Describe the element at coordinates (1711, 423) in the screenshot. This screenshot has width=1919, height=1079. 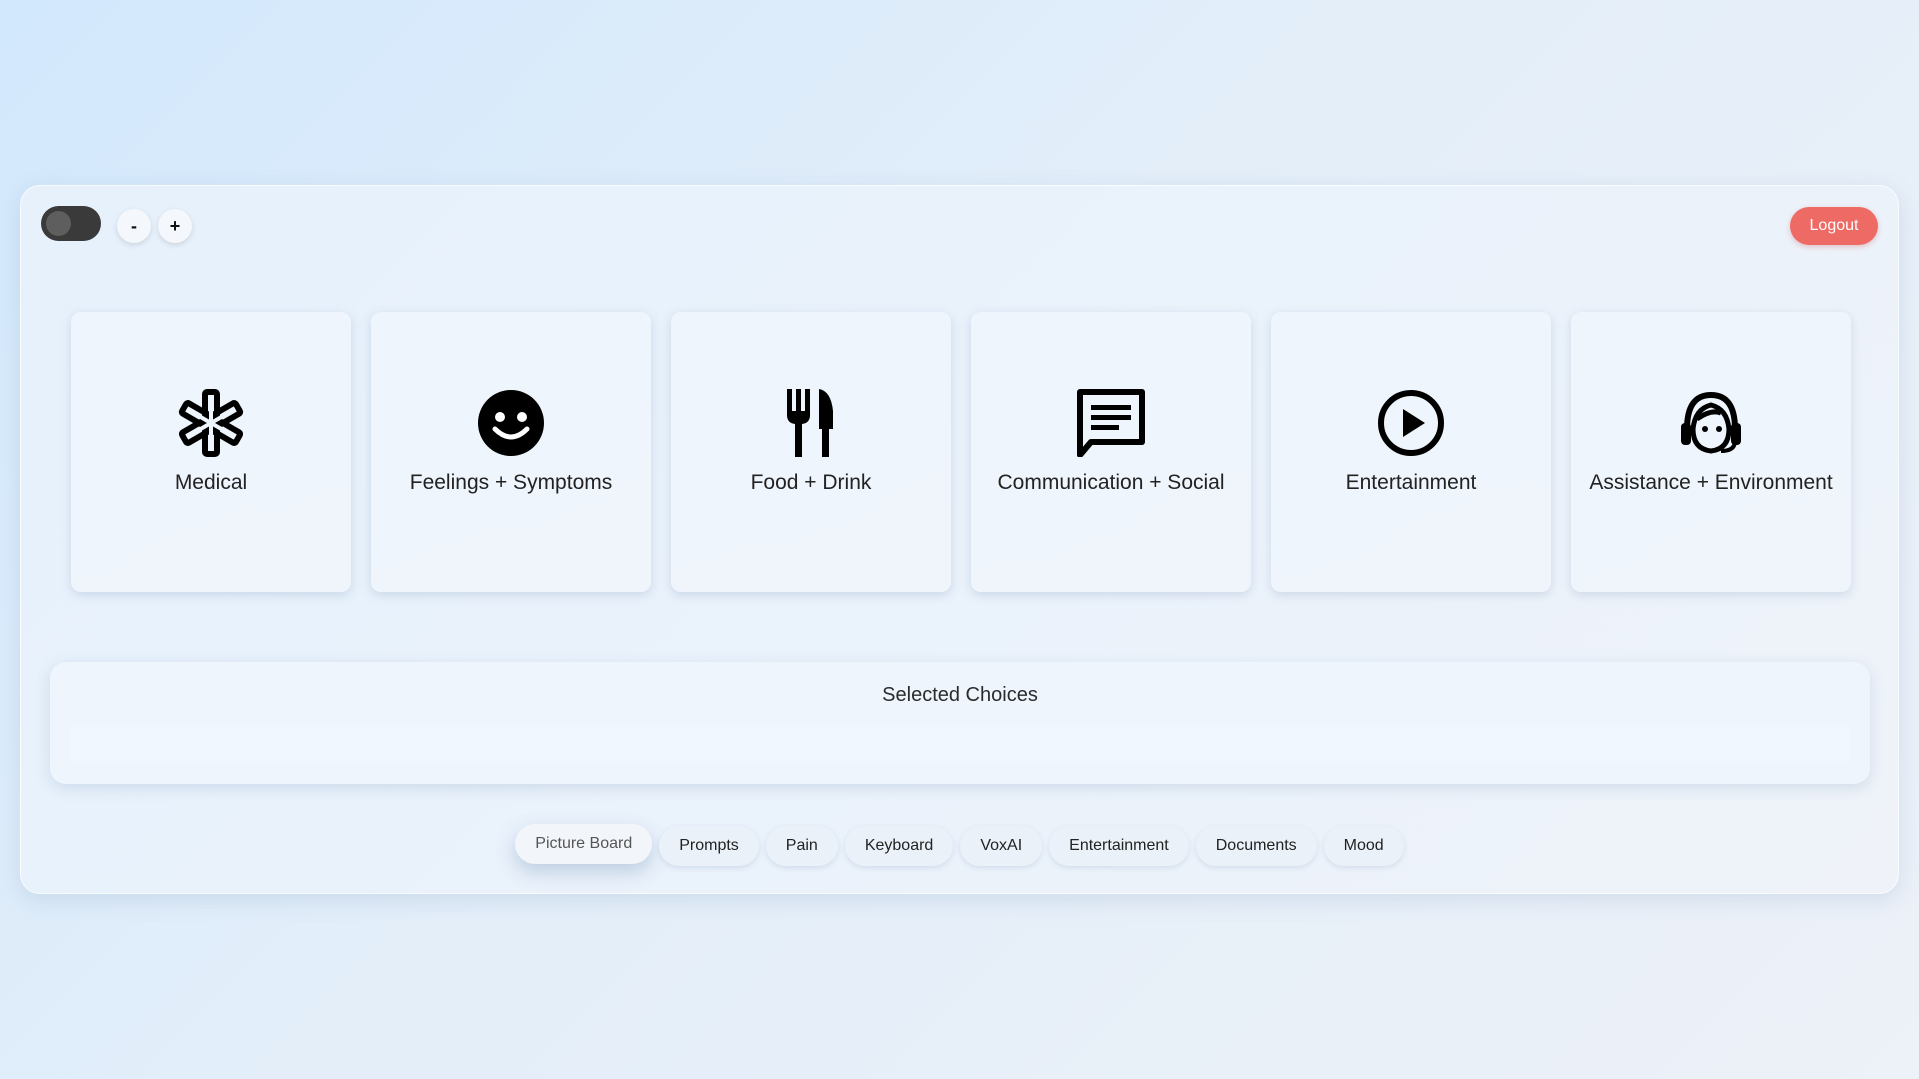
I see `support-agent-icon` at that location.